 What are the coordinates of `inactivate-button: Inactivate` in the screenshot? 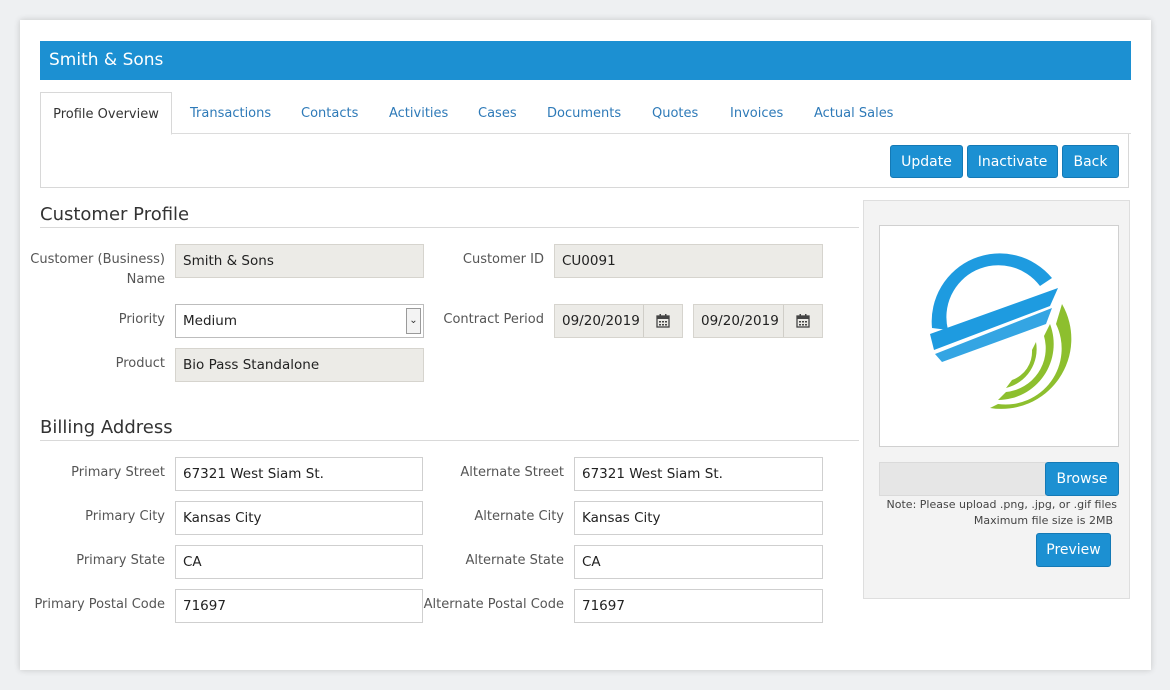 It's located at (1012, 161).